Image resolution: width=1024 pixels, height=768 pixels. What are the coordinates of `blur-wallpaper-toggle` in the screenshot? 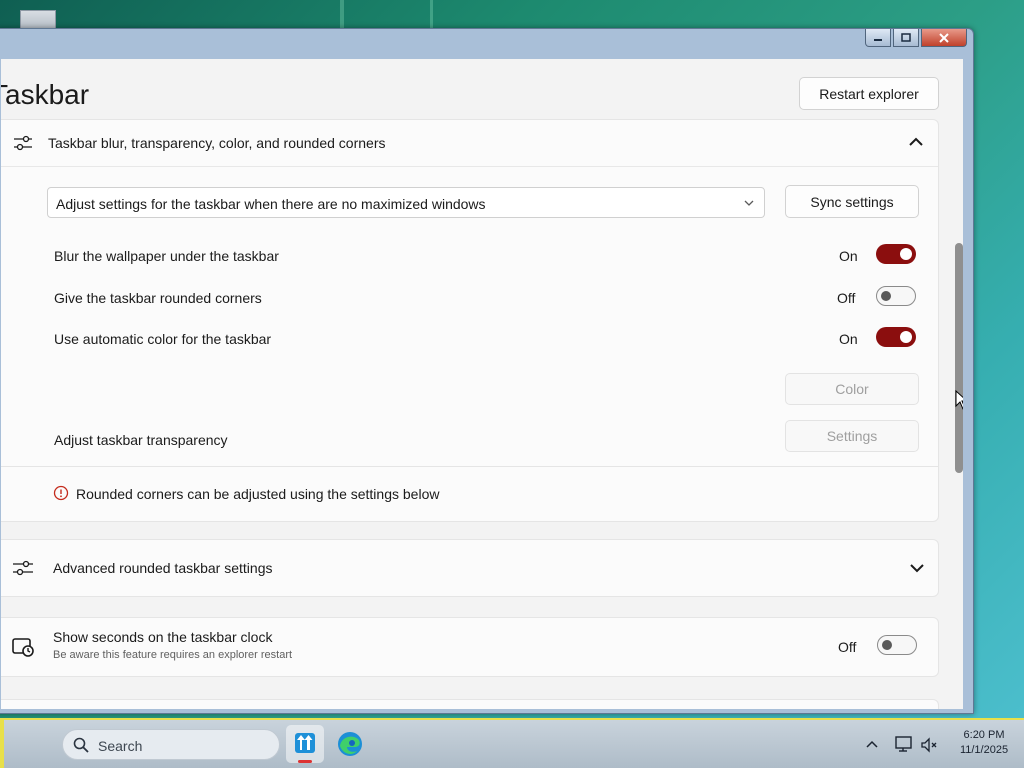 It's located at (896, 254).